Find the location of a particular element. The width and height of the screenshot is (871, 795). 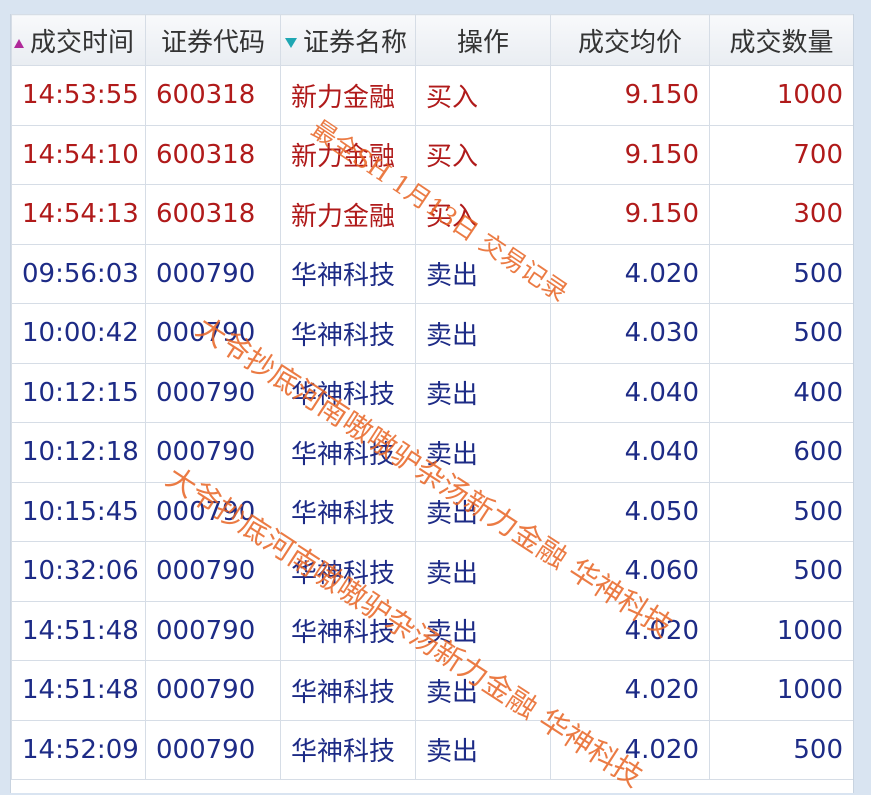

cell-price: 4.030 is located at coordinates (630, 333).